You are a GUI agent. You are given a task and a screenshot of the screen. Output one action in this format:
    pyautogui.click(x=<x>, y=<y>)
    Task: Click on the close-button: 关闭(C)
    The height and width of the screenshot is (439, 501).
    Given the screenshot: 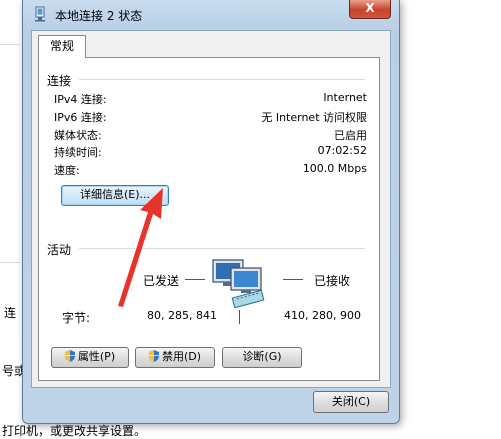 What is the action you would take?
    pyautogui.click(x=351, y=402)
    